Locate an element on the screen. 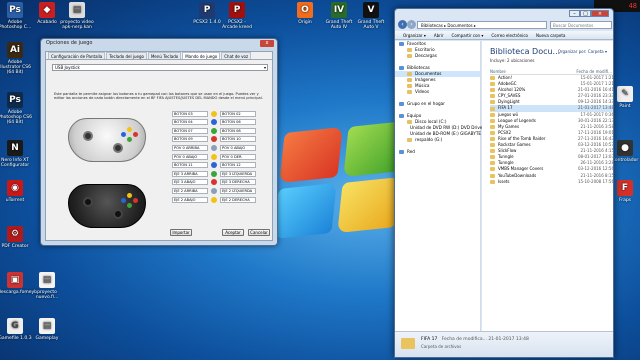 This screenshot has height=360, width=640. arrange-by: Organizar por: Carpeta ▾ is located at coordinates (582, 51).